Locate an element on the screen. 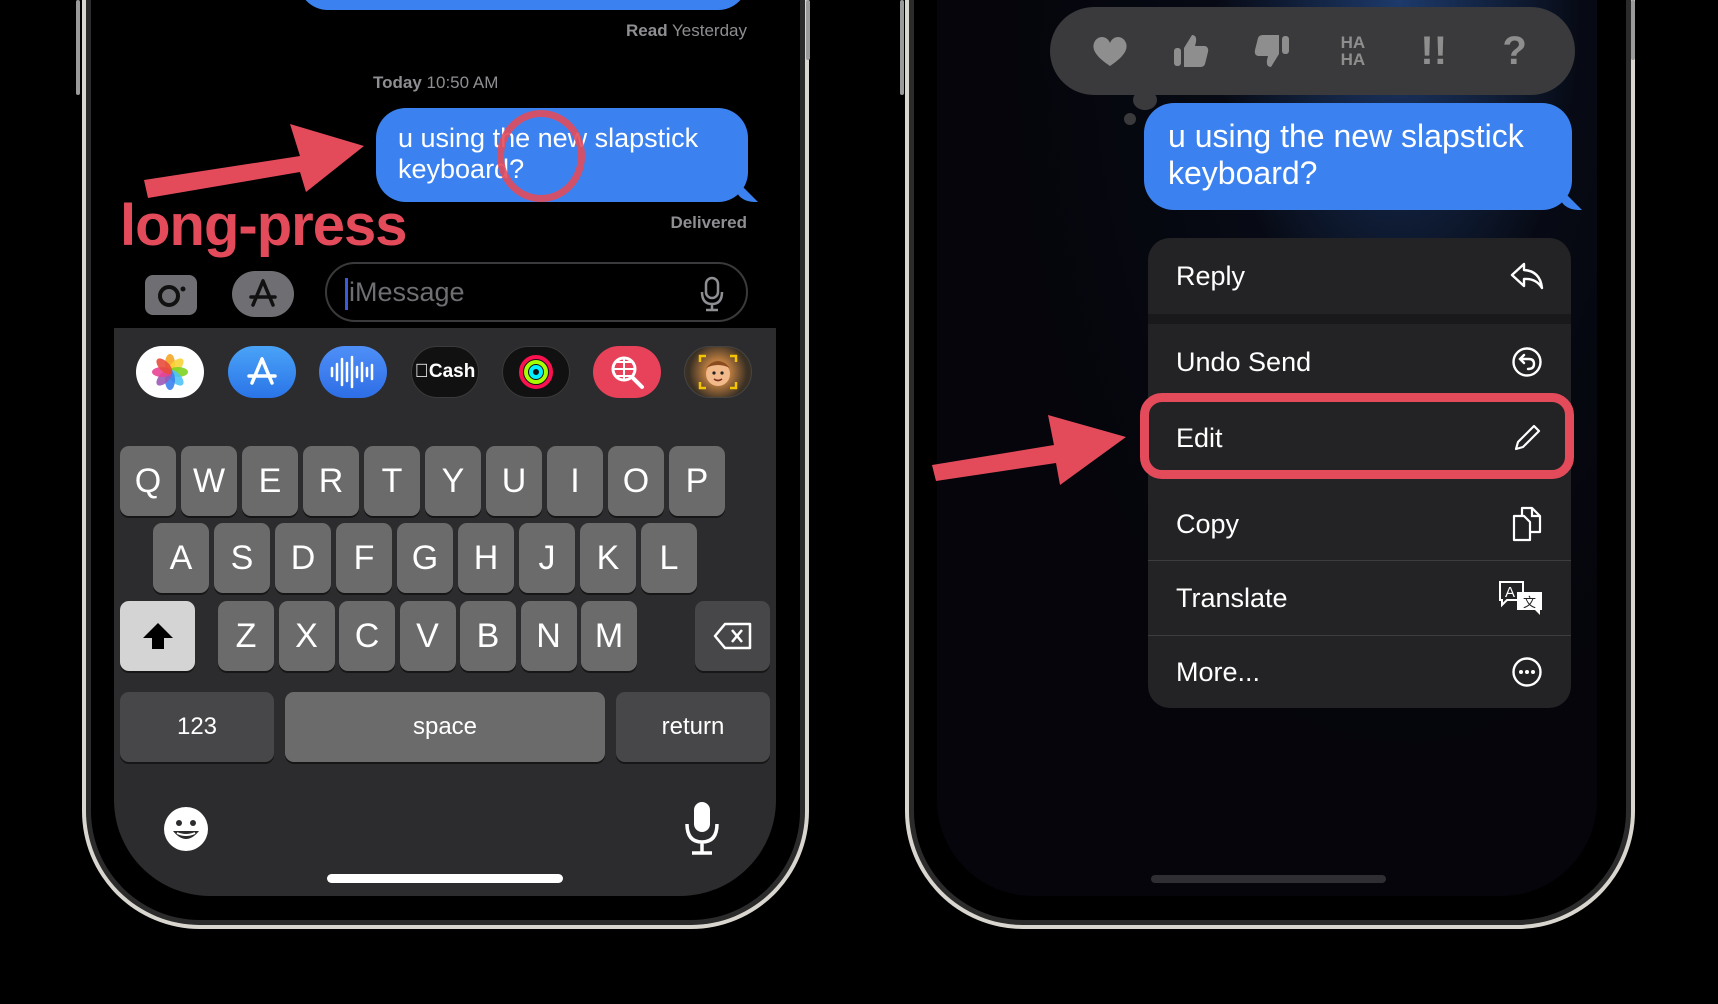 The height and width of the screenshot is (1004, 1718). app-memoji is located at coordinates (718, 372).